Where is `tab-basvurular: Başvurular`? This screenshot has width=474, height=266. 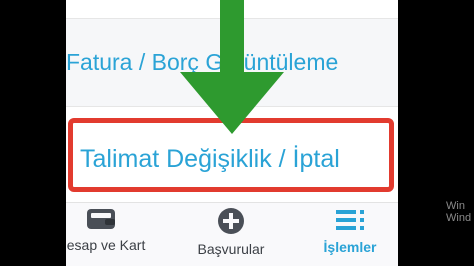 tab-basvurular: Başvurular is located at coordinates (231, 236).